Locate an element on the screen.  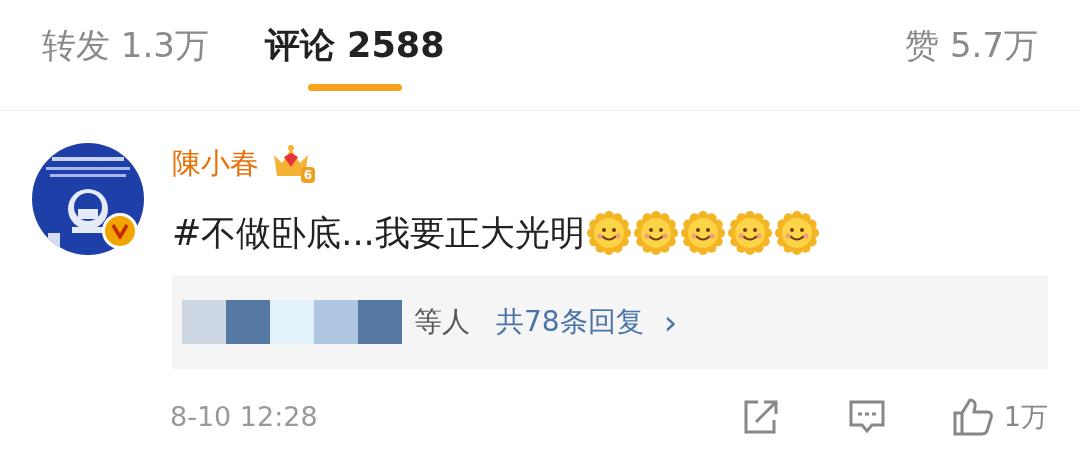
tab: 评论 2588 is located at coordinates (354, 62).